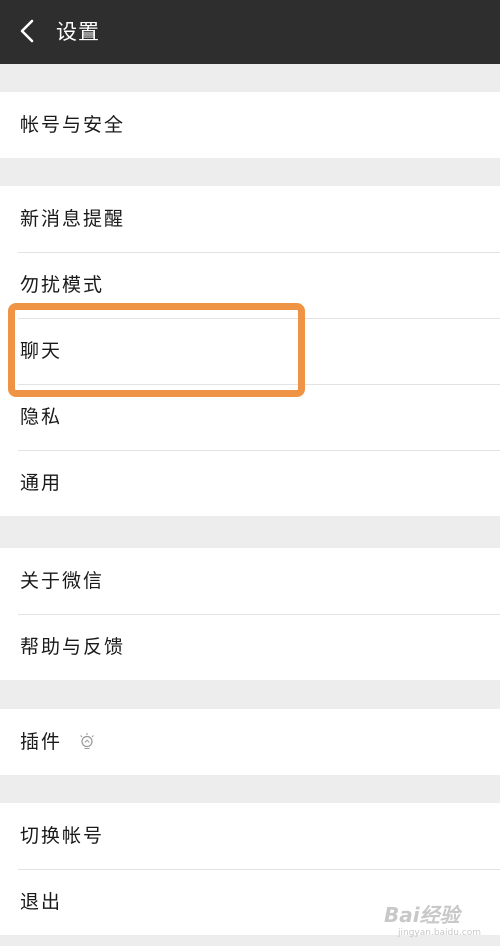 Image resolution: width=500 pixels, height=946 pixels. Describe the element at coordinates (62, 836) in the screenshot. I see `menu-item-label: 切换帐号` at that location.